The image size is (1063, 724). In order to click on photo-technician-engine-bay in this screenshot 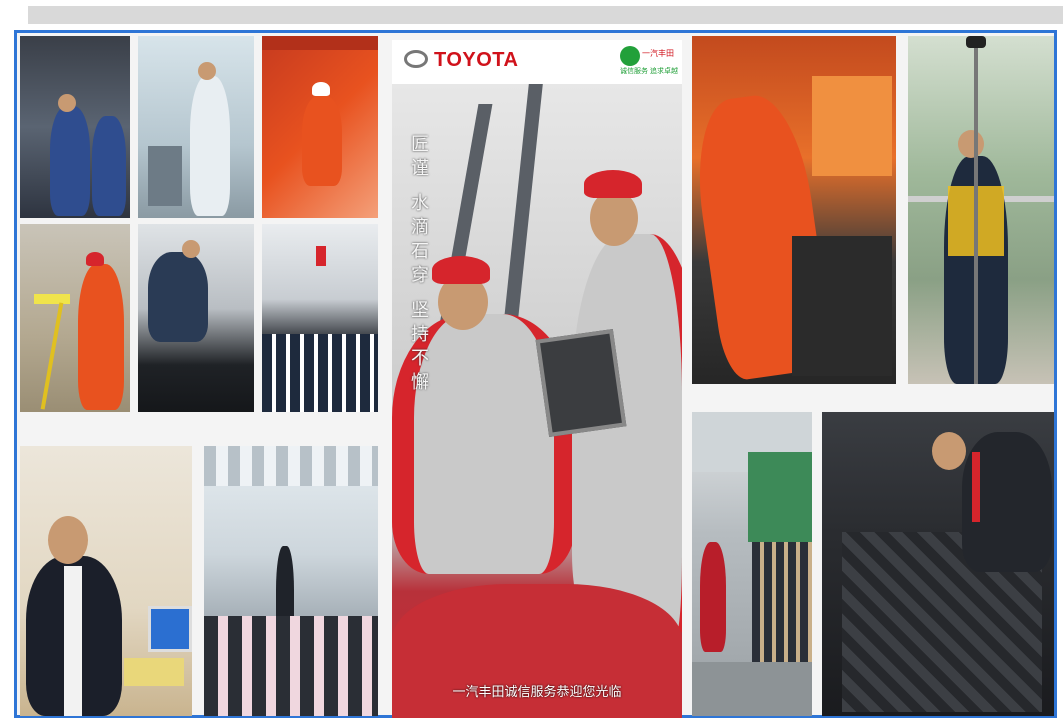, I will do `click(196, 318)`.